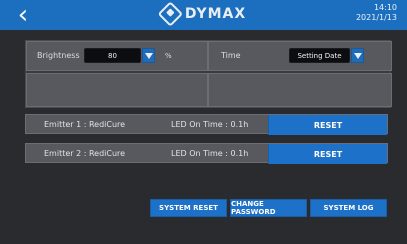  I want to click on back-button: ‹, so click(23, 15).